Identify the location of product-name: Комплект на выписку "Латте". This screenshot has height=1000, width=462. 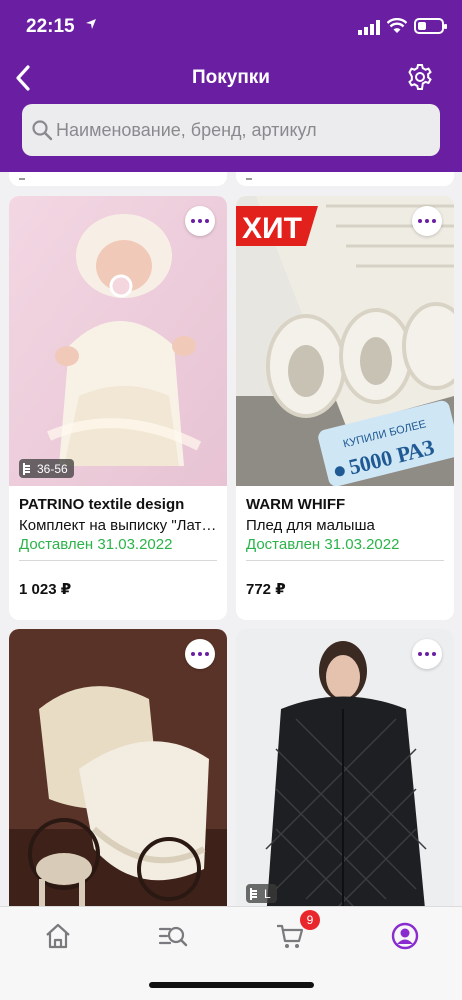
(118, 525).